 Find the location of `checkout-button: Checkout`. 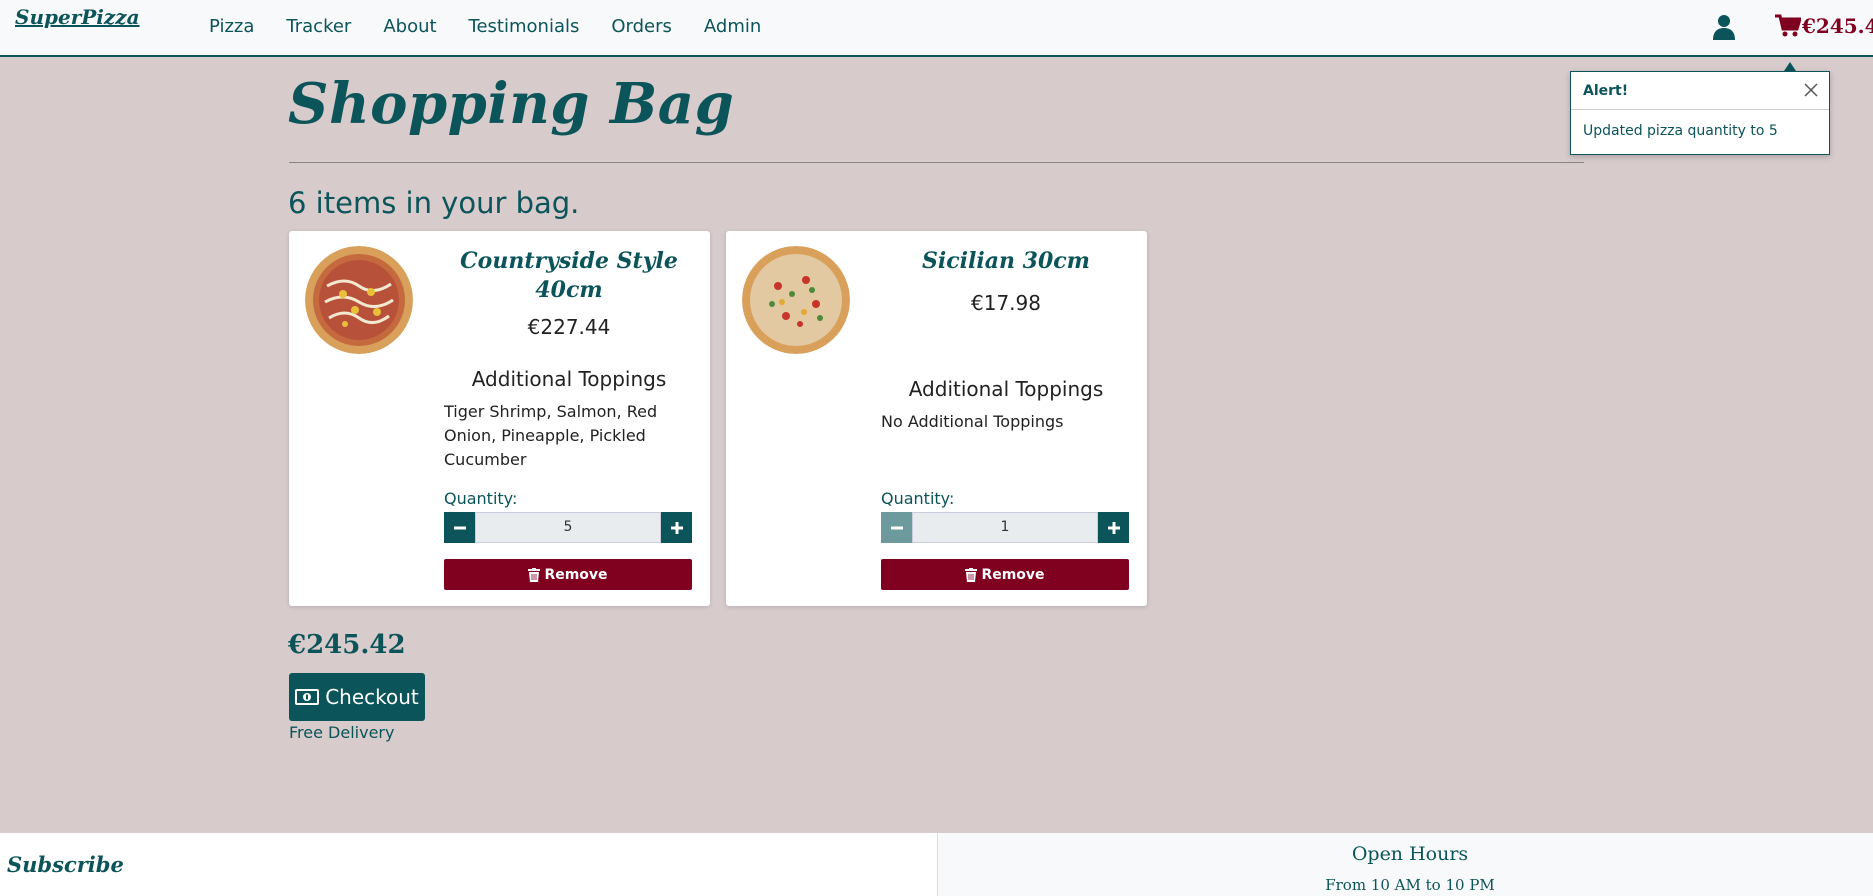

checkout-button: Checkout is located at coordinates (357, 697).